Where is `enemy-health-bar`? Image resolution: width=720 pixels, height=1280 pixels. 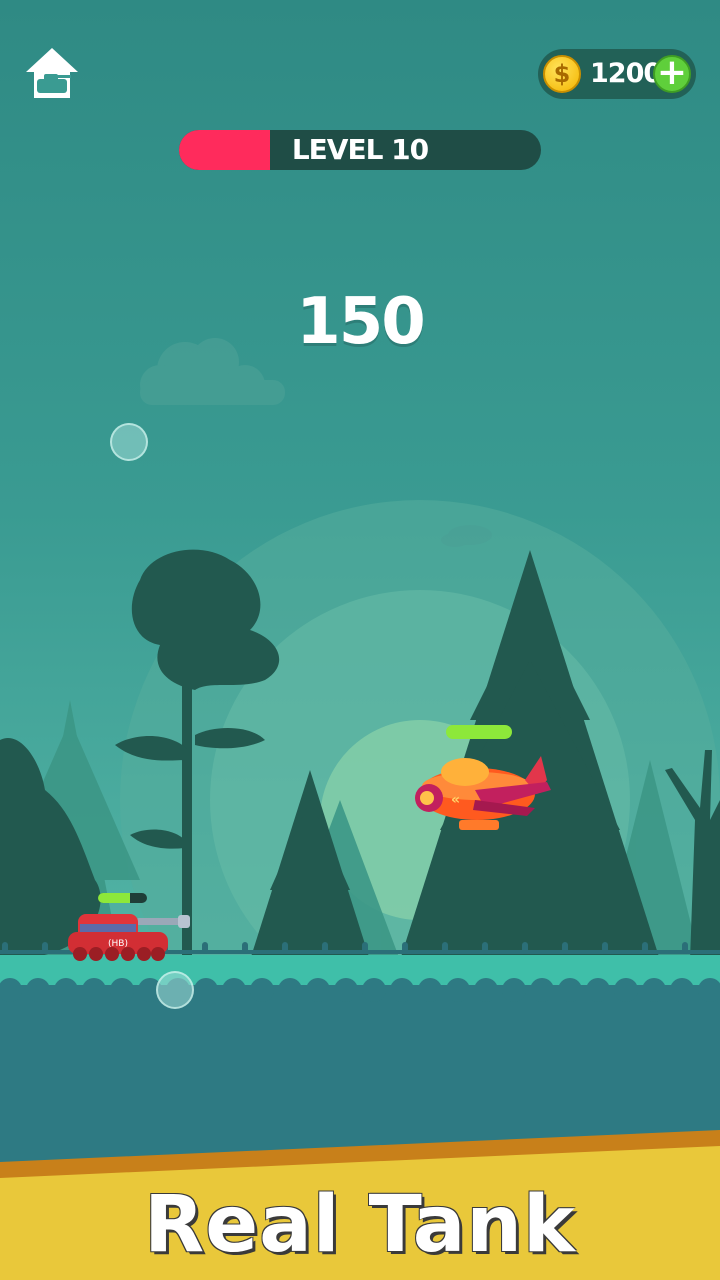
enemy-health-bar is located at coordinates (479, 732).